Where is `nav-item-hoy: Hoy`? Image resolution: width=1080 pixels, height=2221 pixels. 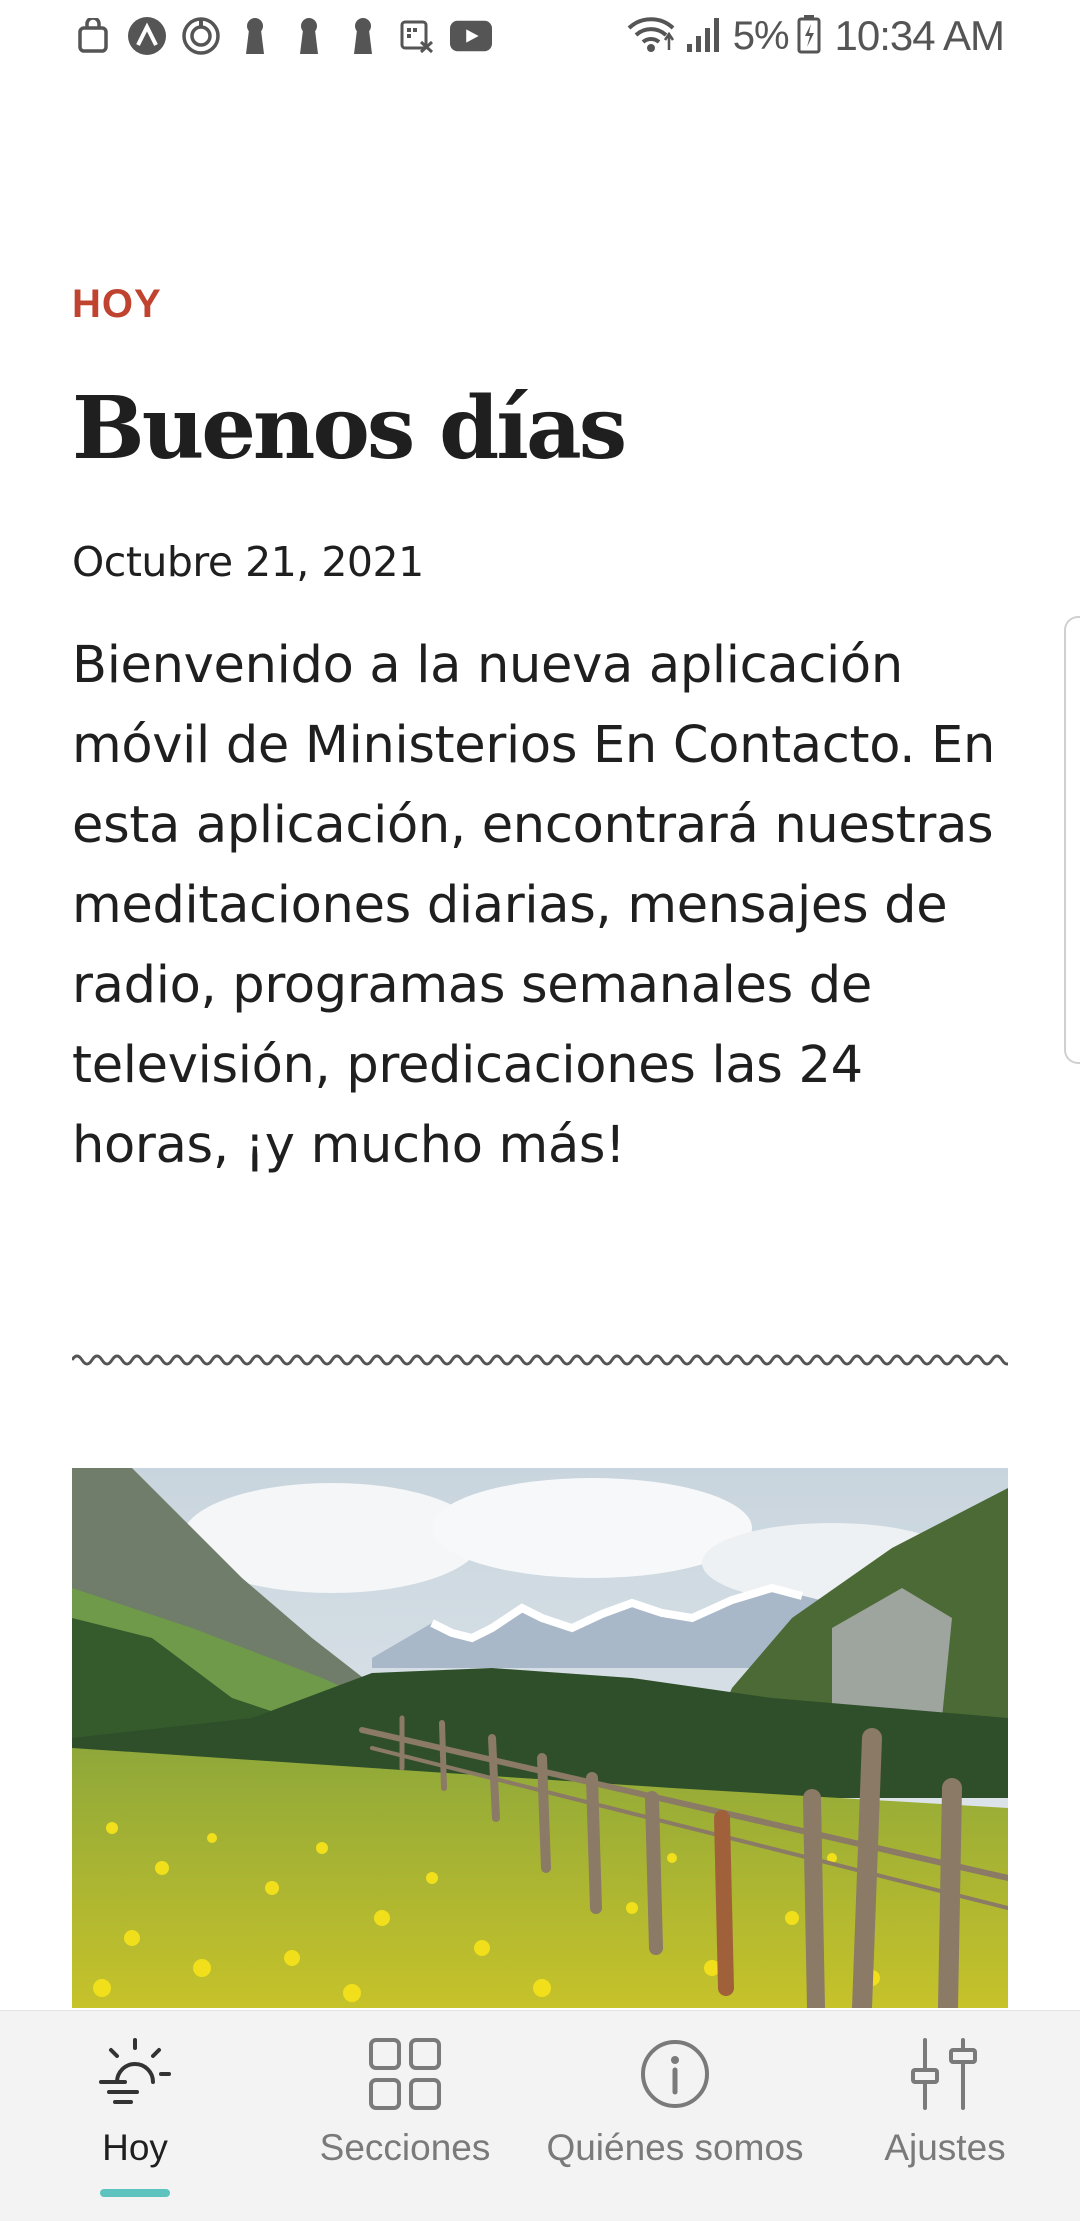 nav-item-hoy: Hoy is located at coordinates (135, 2116).